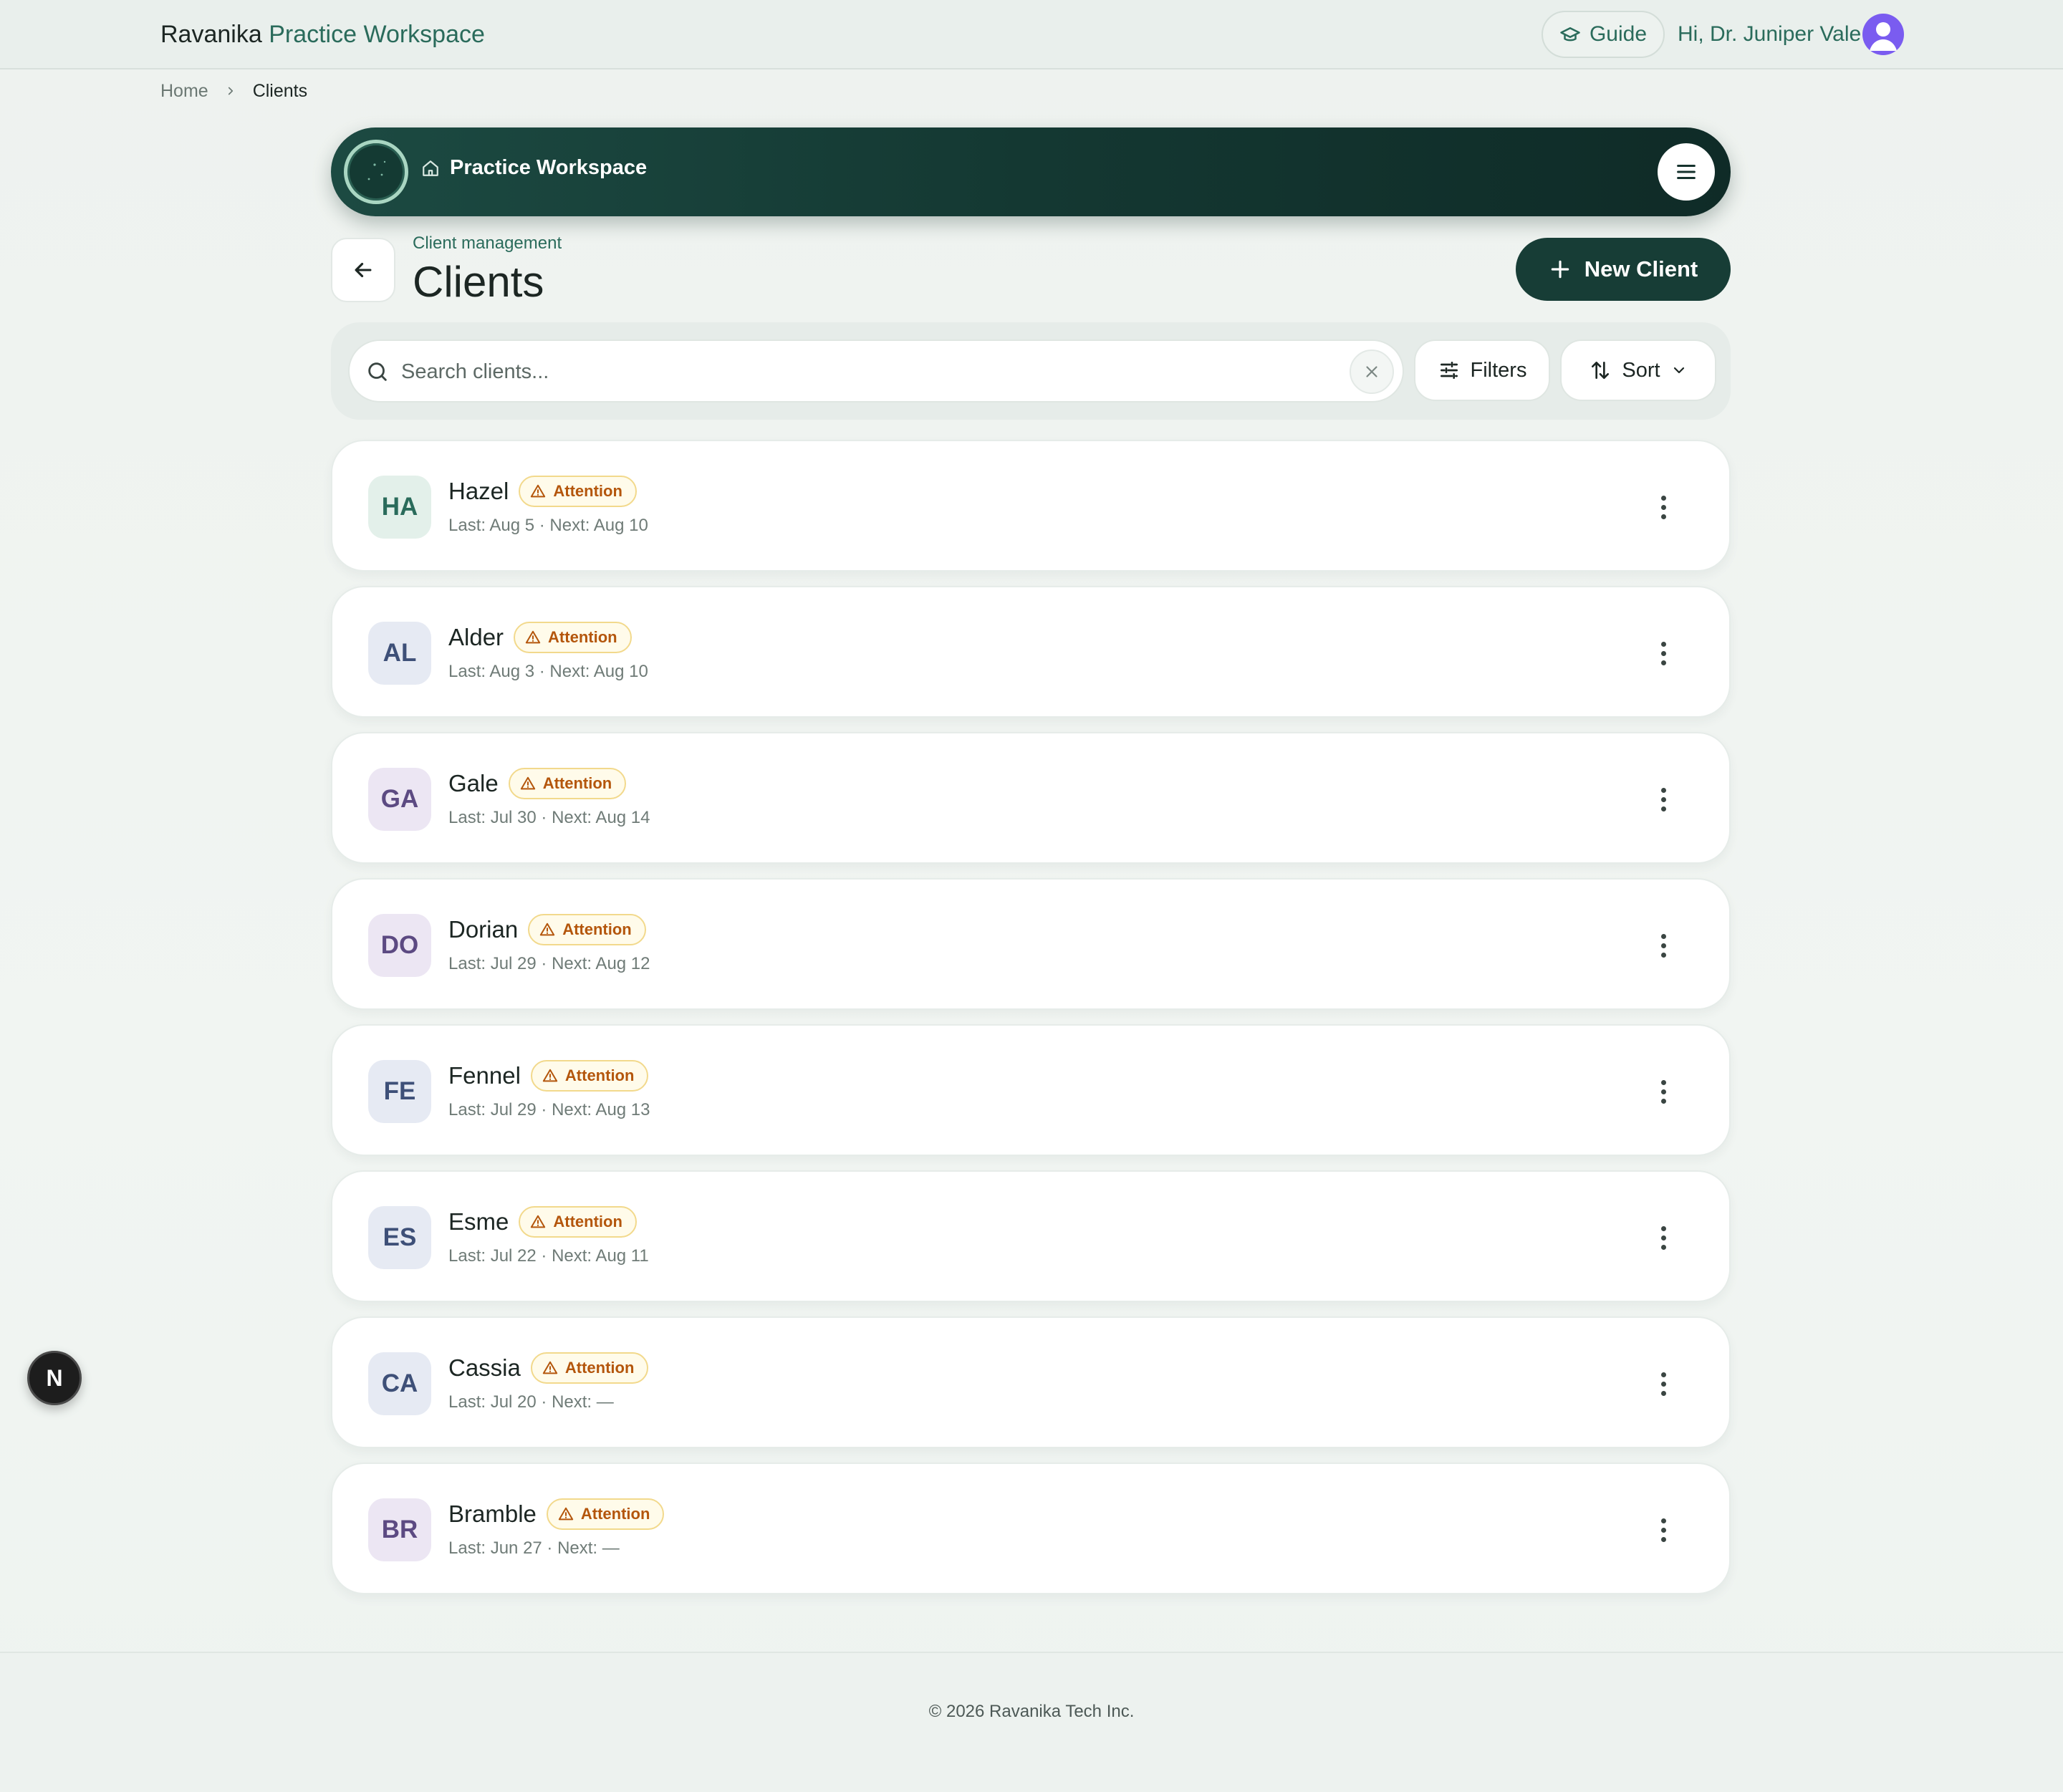 This screenshot has width=2063, height=1792. Describe the element at coordinates (399, 1383) in the screenshot. I see `client-initials-avatar: CA` at that location.